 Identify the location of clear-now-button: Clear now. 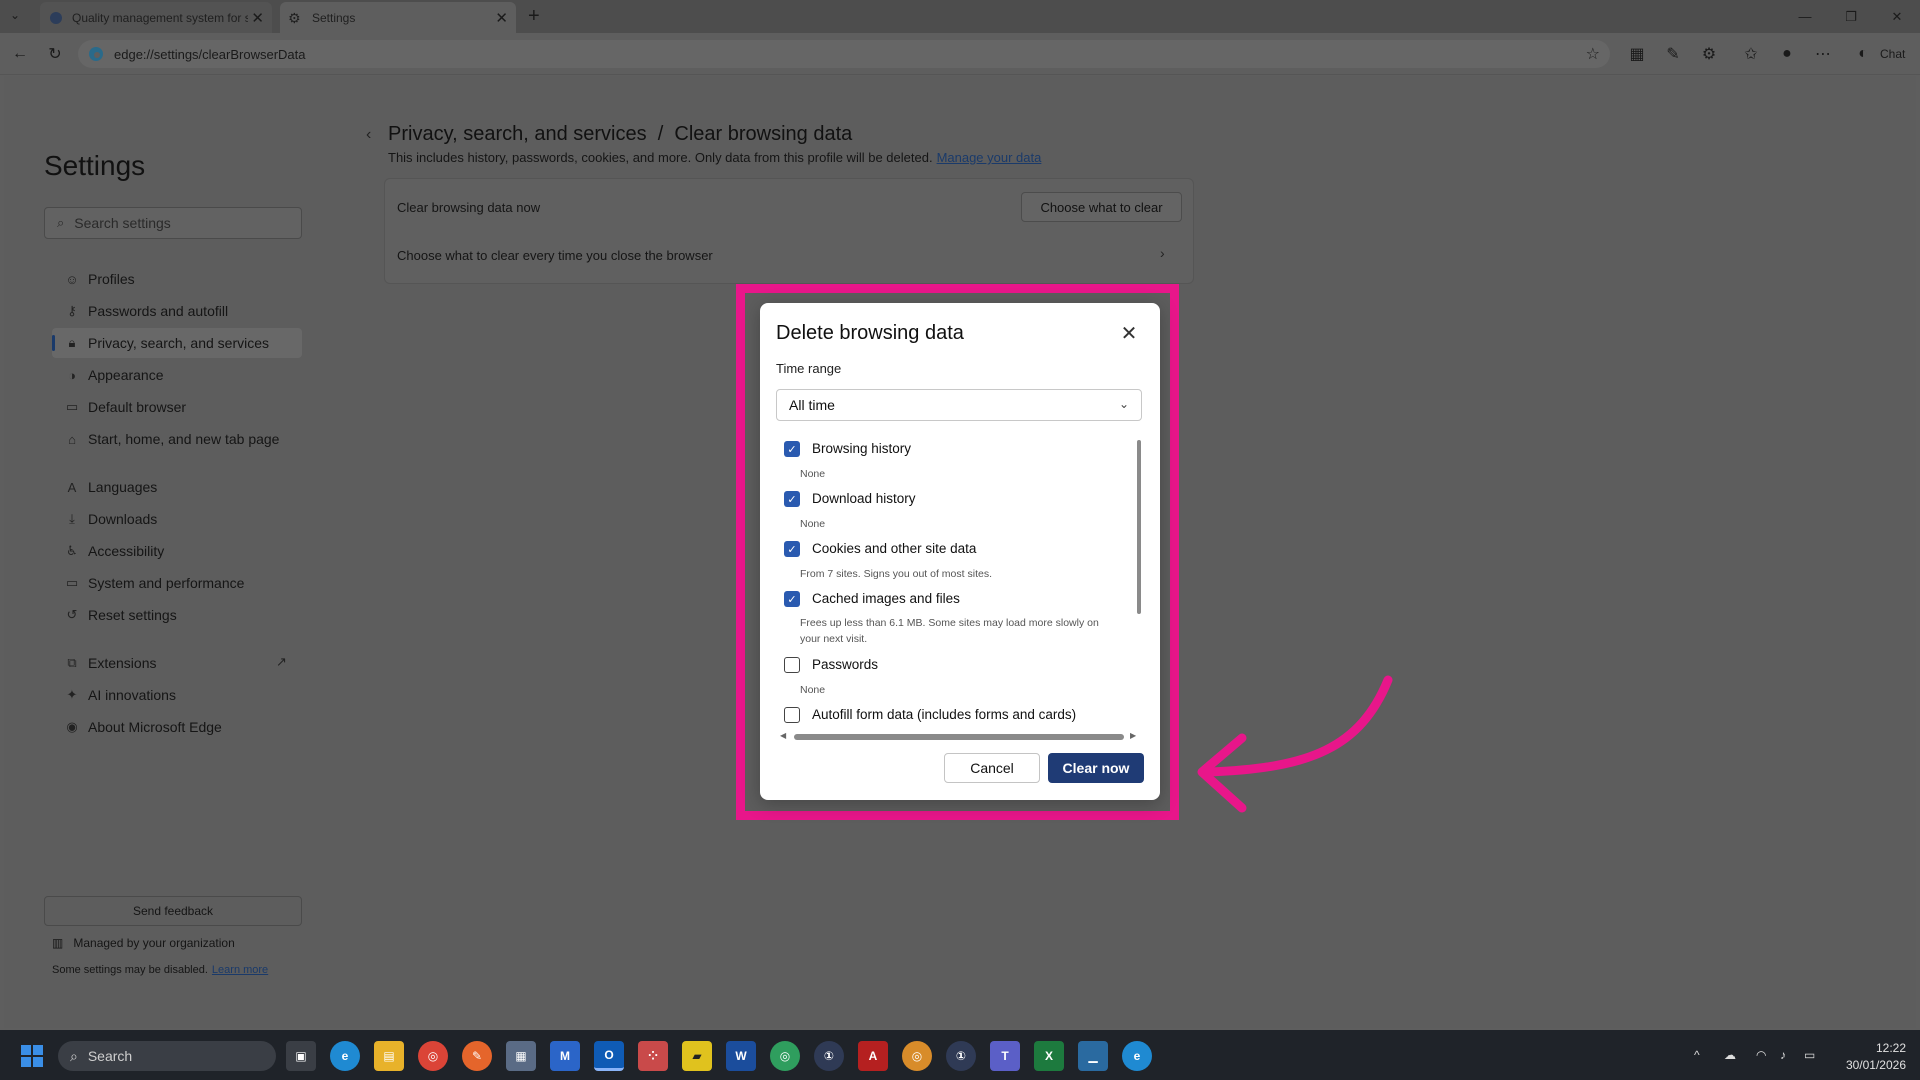
(1096, 768).